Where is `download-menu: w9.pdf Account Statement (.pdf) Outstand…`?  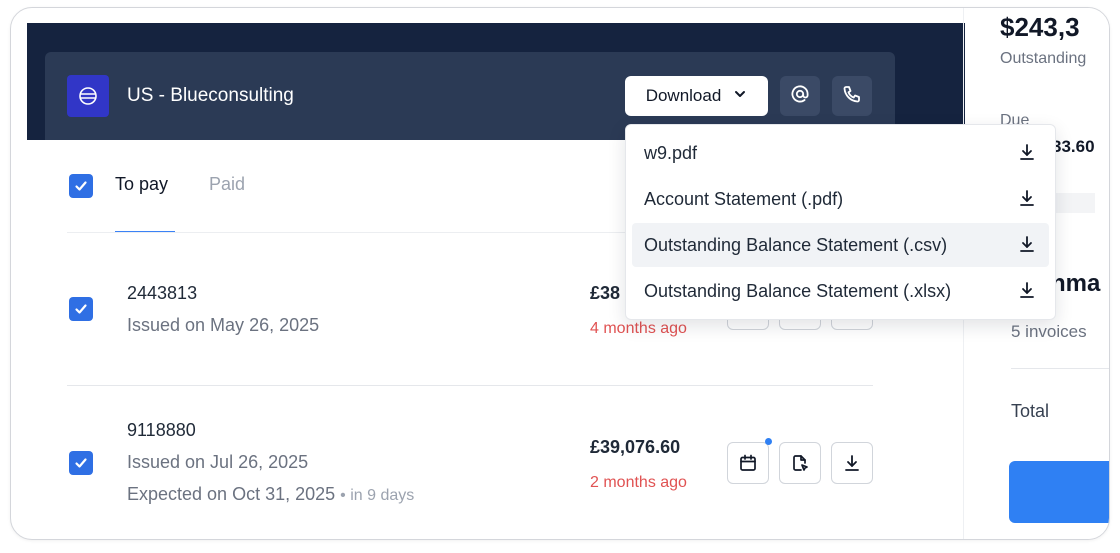 download-menu: w9.pdf Account Statement (.pdf) Outstand… is located at coordinates (840, 222).